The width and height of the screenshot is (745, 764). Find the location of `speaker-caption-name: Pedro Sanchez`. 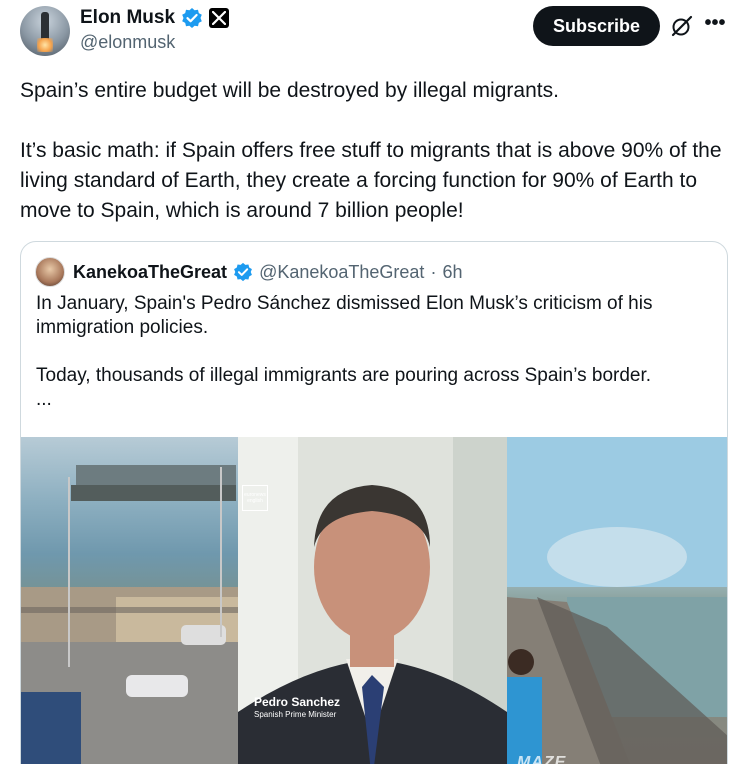

speaker-caption-name: Pedro Sanchez is located at coordinates (297, 702).